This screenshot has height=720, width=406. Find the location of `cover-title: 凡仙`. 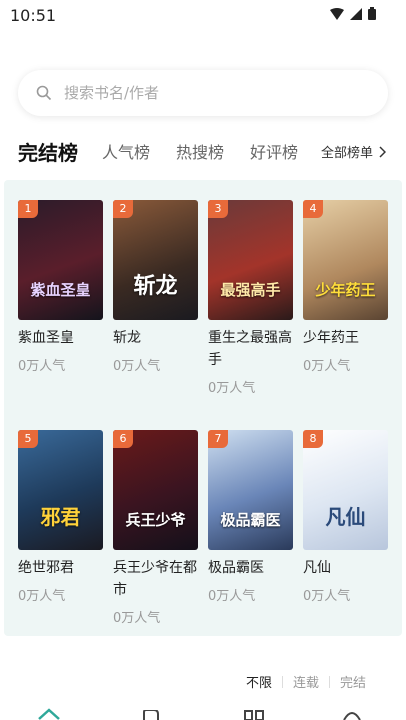

cover-title: 凡仙 is located at coordinates (345, 517).